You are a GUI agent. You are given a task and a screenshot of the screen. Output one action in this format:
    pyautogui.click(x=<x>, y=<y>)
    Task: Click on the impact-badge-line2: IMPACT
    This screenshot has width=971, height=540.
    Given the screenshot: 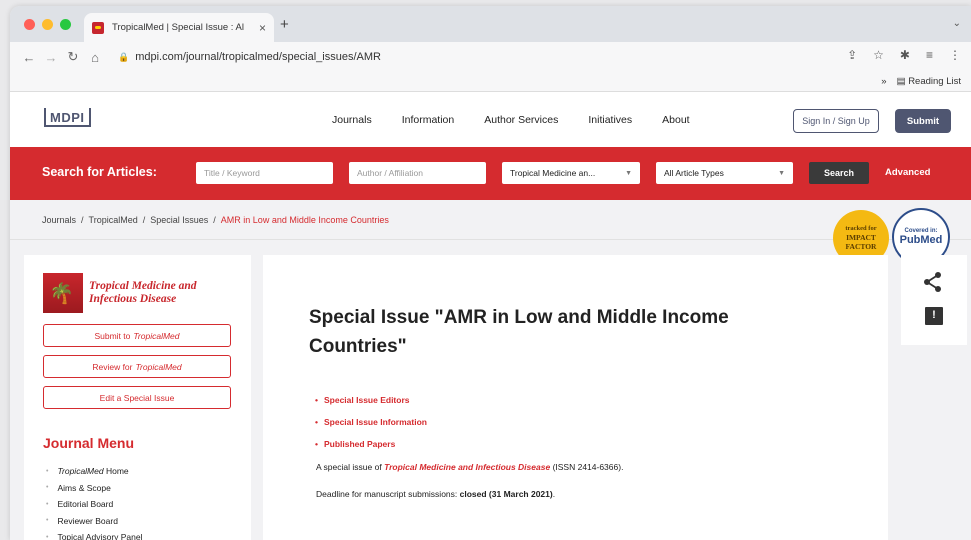 What is the action you would take?
    pyautogui.click(x=861, y=237)
    